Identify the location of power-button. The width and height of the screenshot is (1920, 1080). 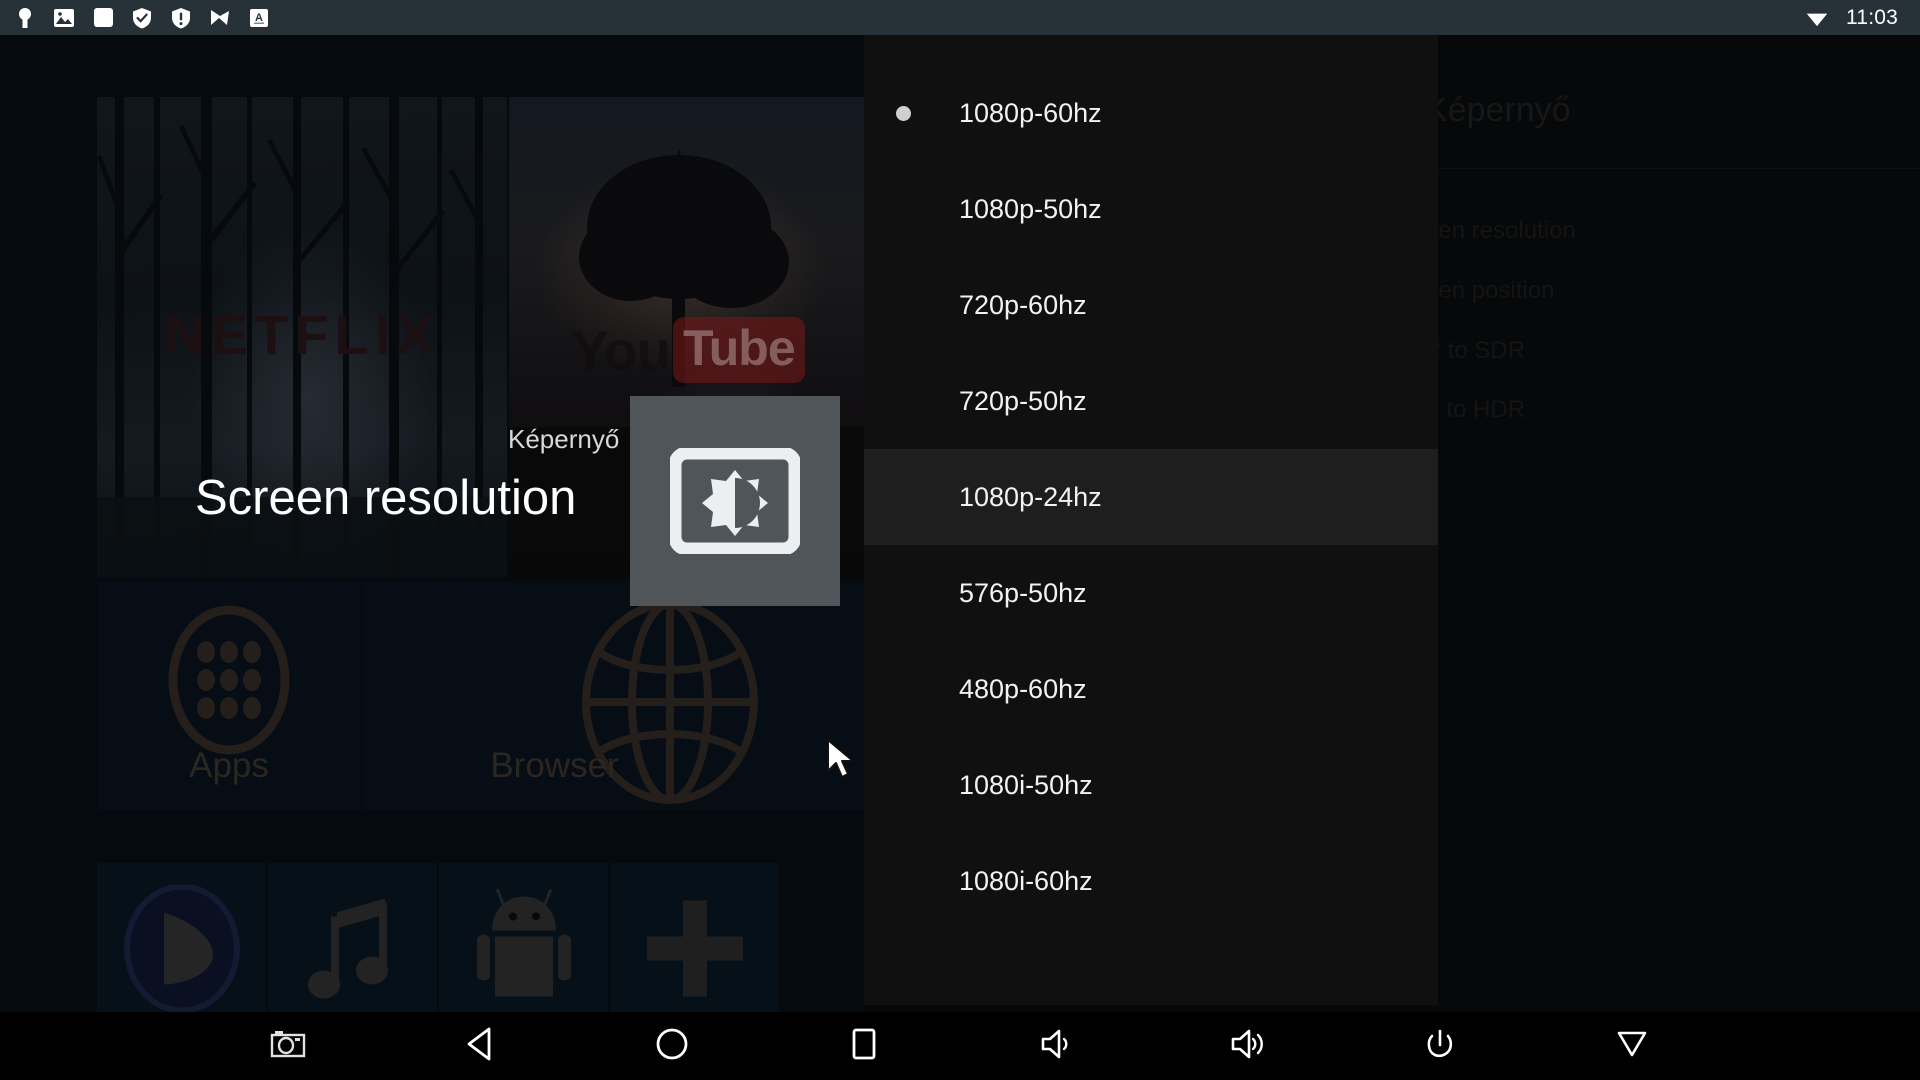
(1440, 1046).